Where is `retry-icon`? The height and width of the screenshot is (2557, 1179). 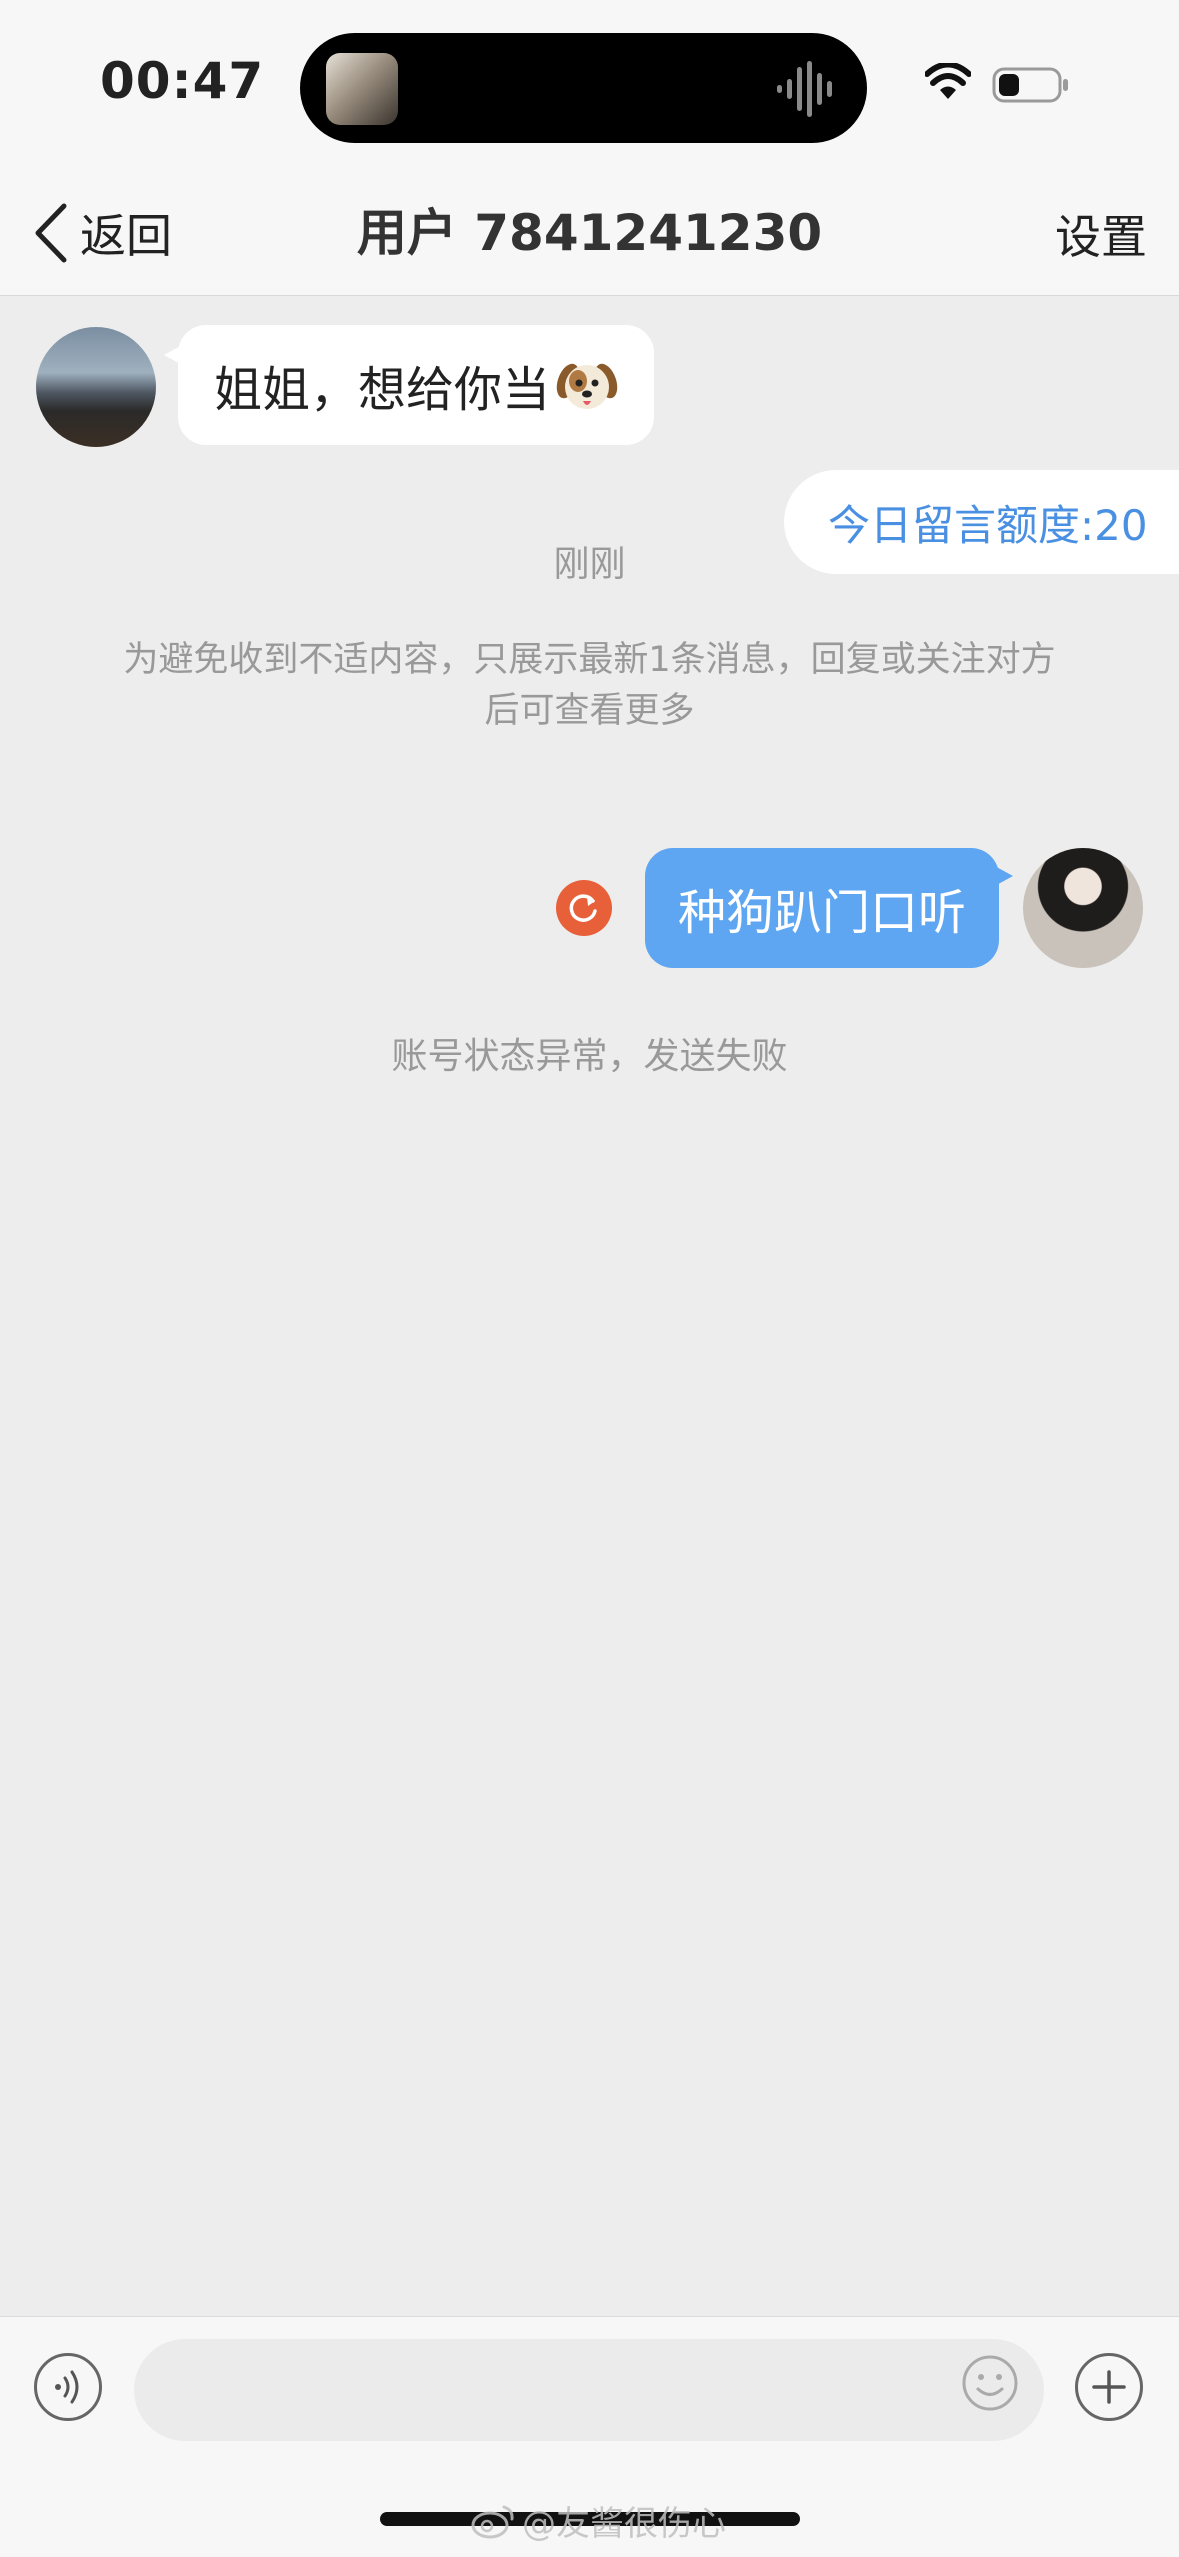 retry-icon is located at coordinates (583, 908).